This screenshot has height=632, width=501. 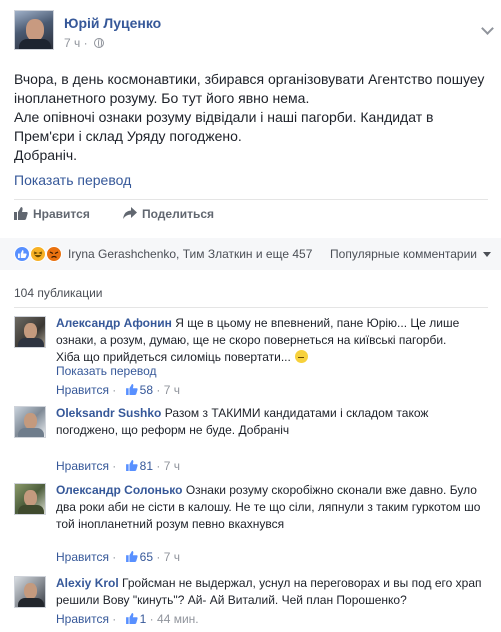 I want to click on comment-author: Oleksandr Sushko, so click(x=108, y=413).